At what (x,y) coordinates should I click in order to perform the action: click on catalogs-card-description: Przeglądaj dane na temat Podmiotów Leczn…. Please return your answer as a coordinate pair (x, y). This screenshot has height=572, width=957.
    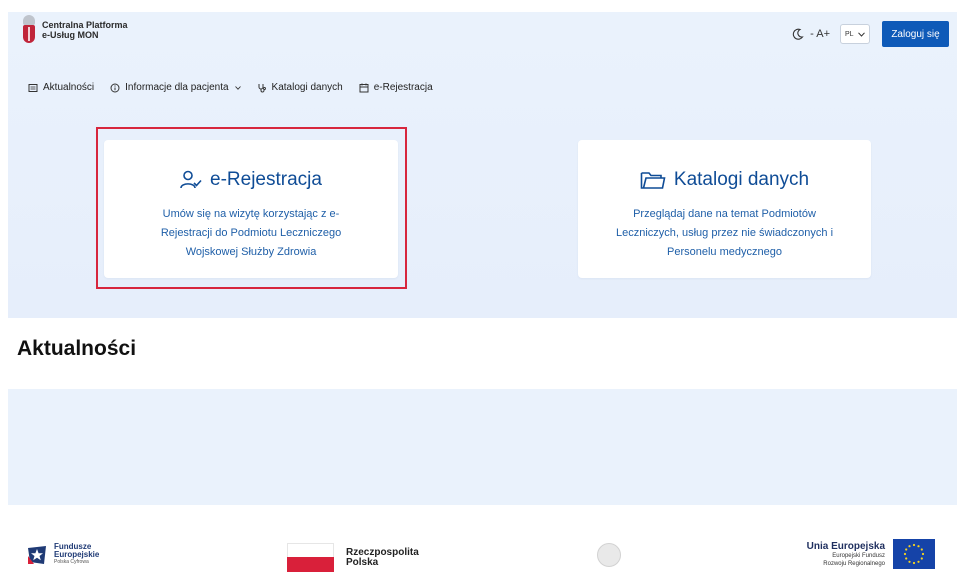
    Looking at the image, I should click on (725, 233).